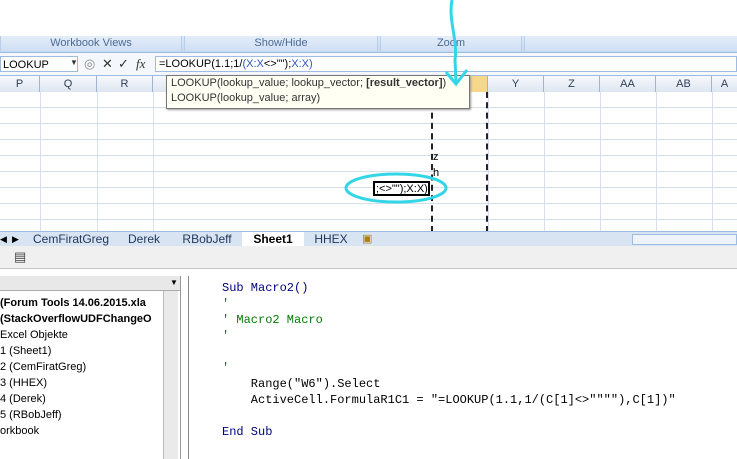  What do you see at coordinates (247, 432) in the screenshot?
I see `code-line: End Sub` at bounding box center [247, 432].